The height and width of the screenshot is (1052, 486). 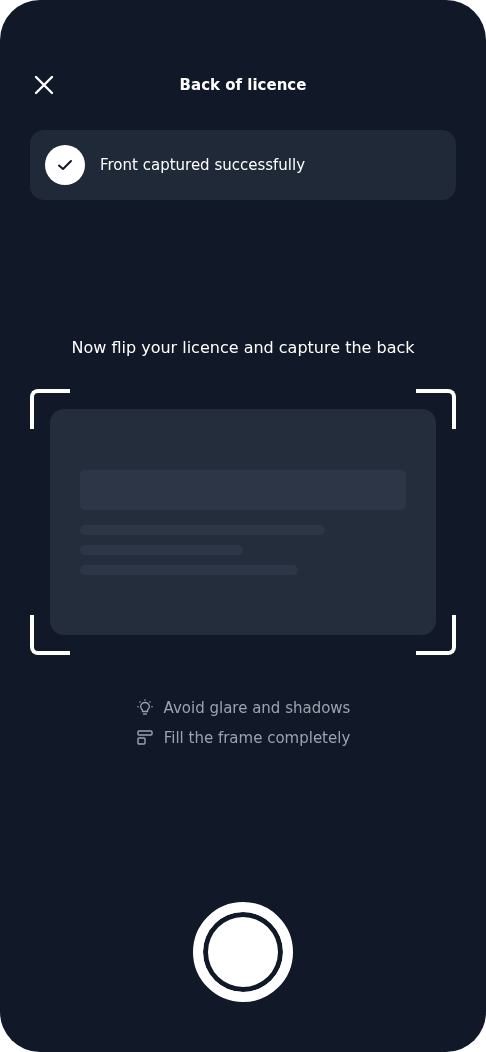 I want to click on screen-title: Back of licence, so click(x=243, y=85).